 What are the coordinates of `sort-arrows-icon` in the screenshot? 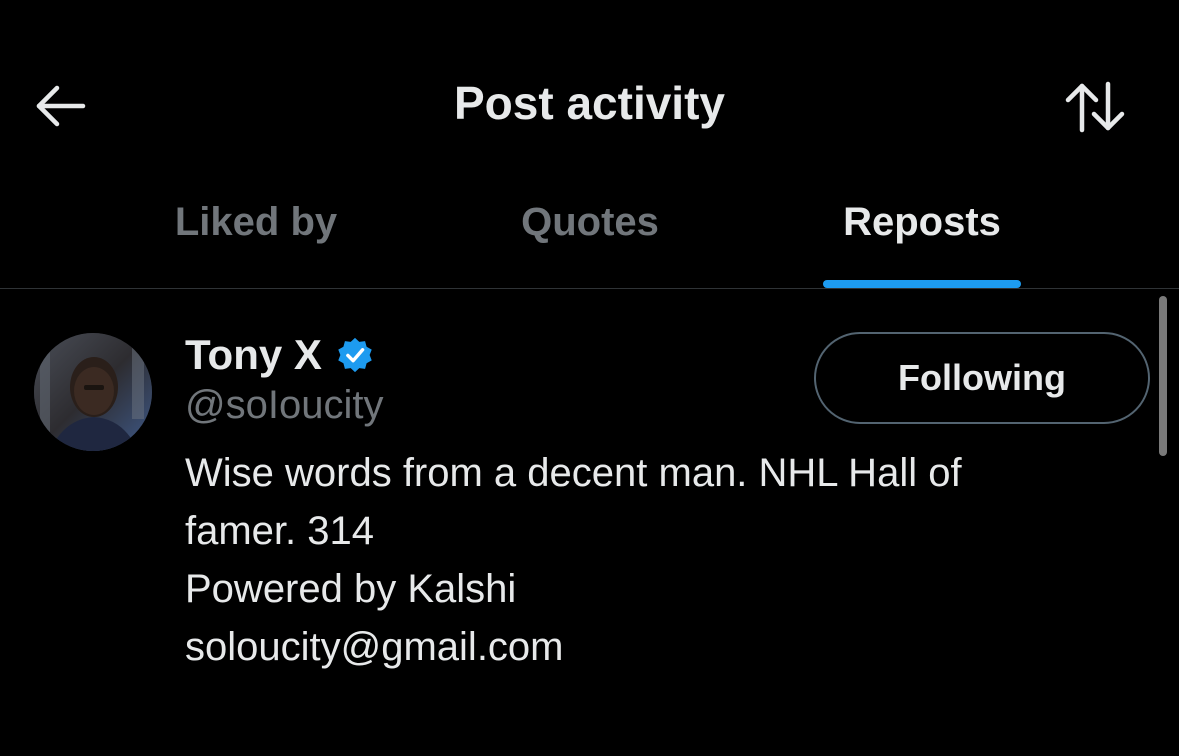 It's located at (1095, 107).